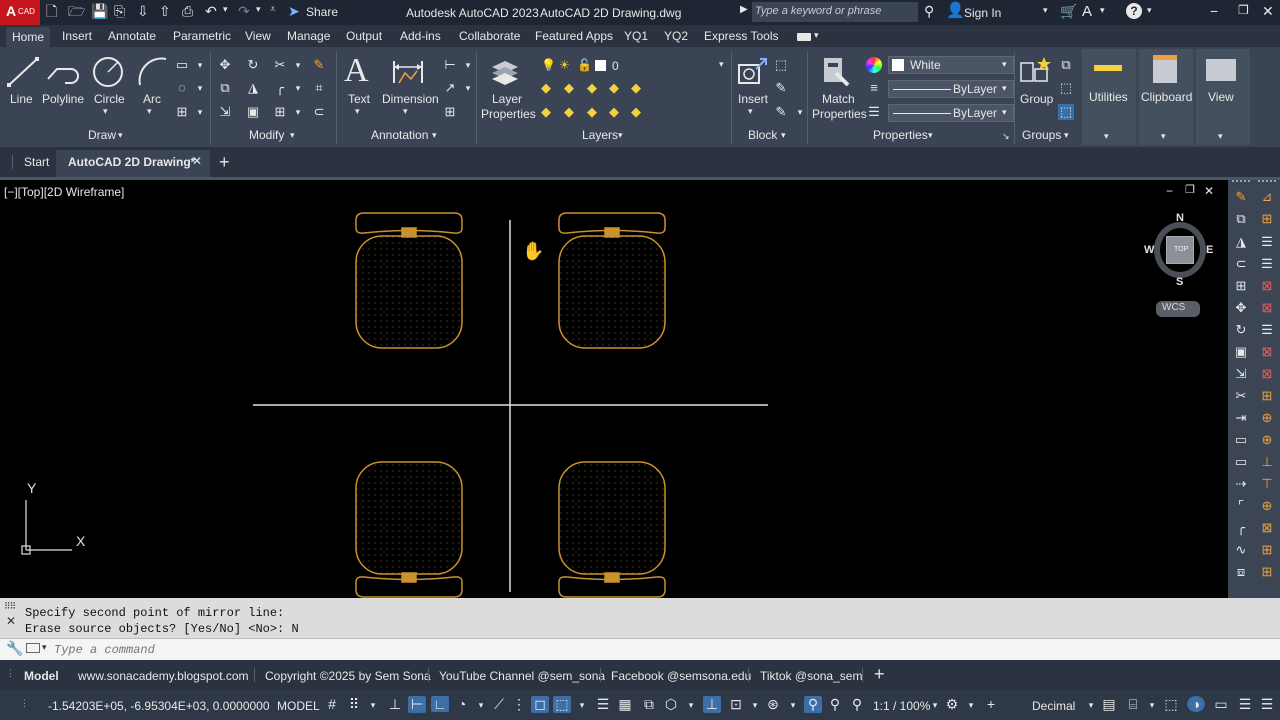  I want to click on model-space-button: MODEL, so click(298, 706).